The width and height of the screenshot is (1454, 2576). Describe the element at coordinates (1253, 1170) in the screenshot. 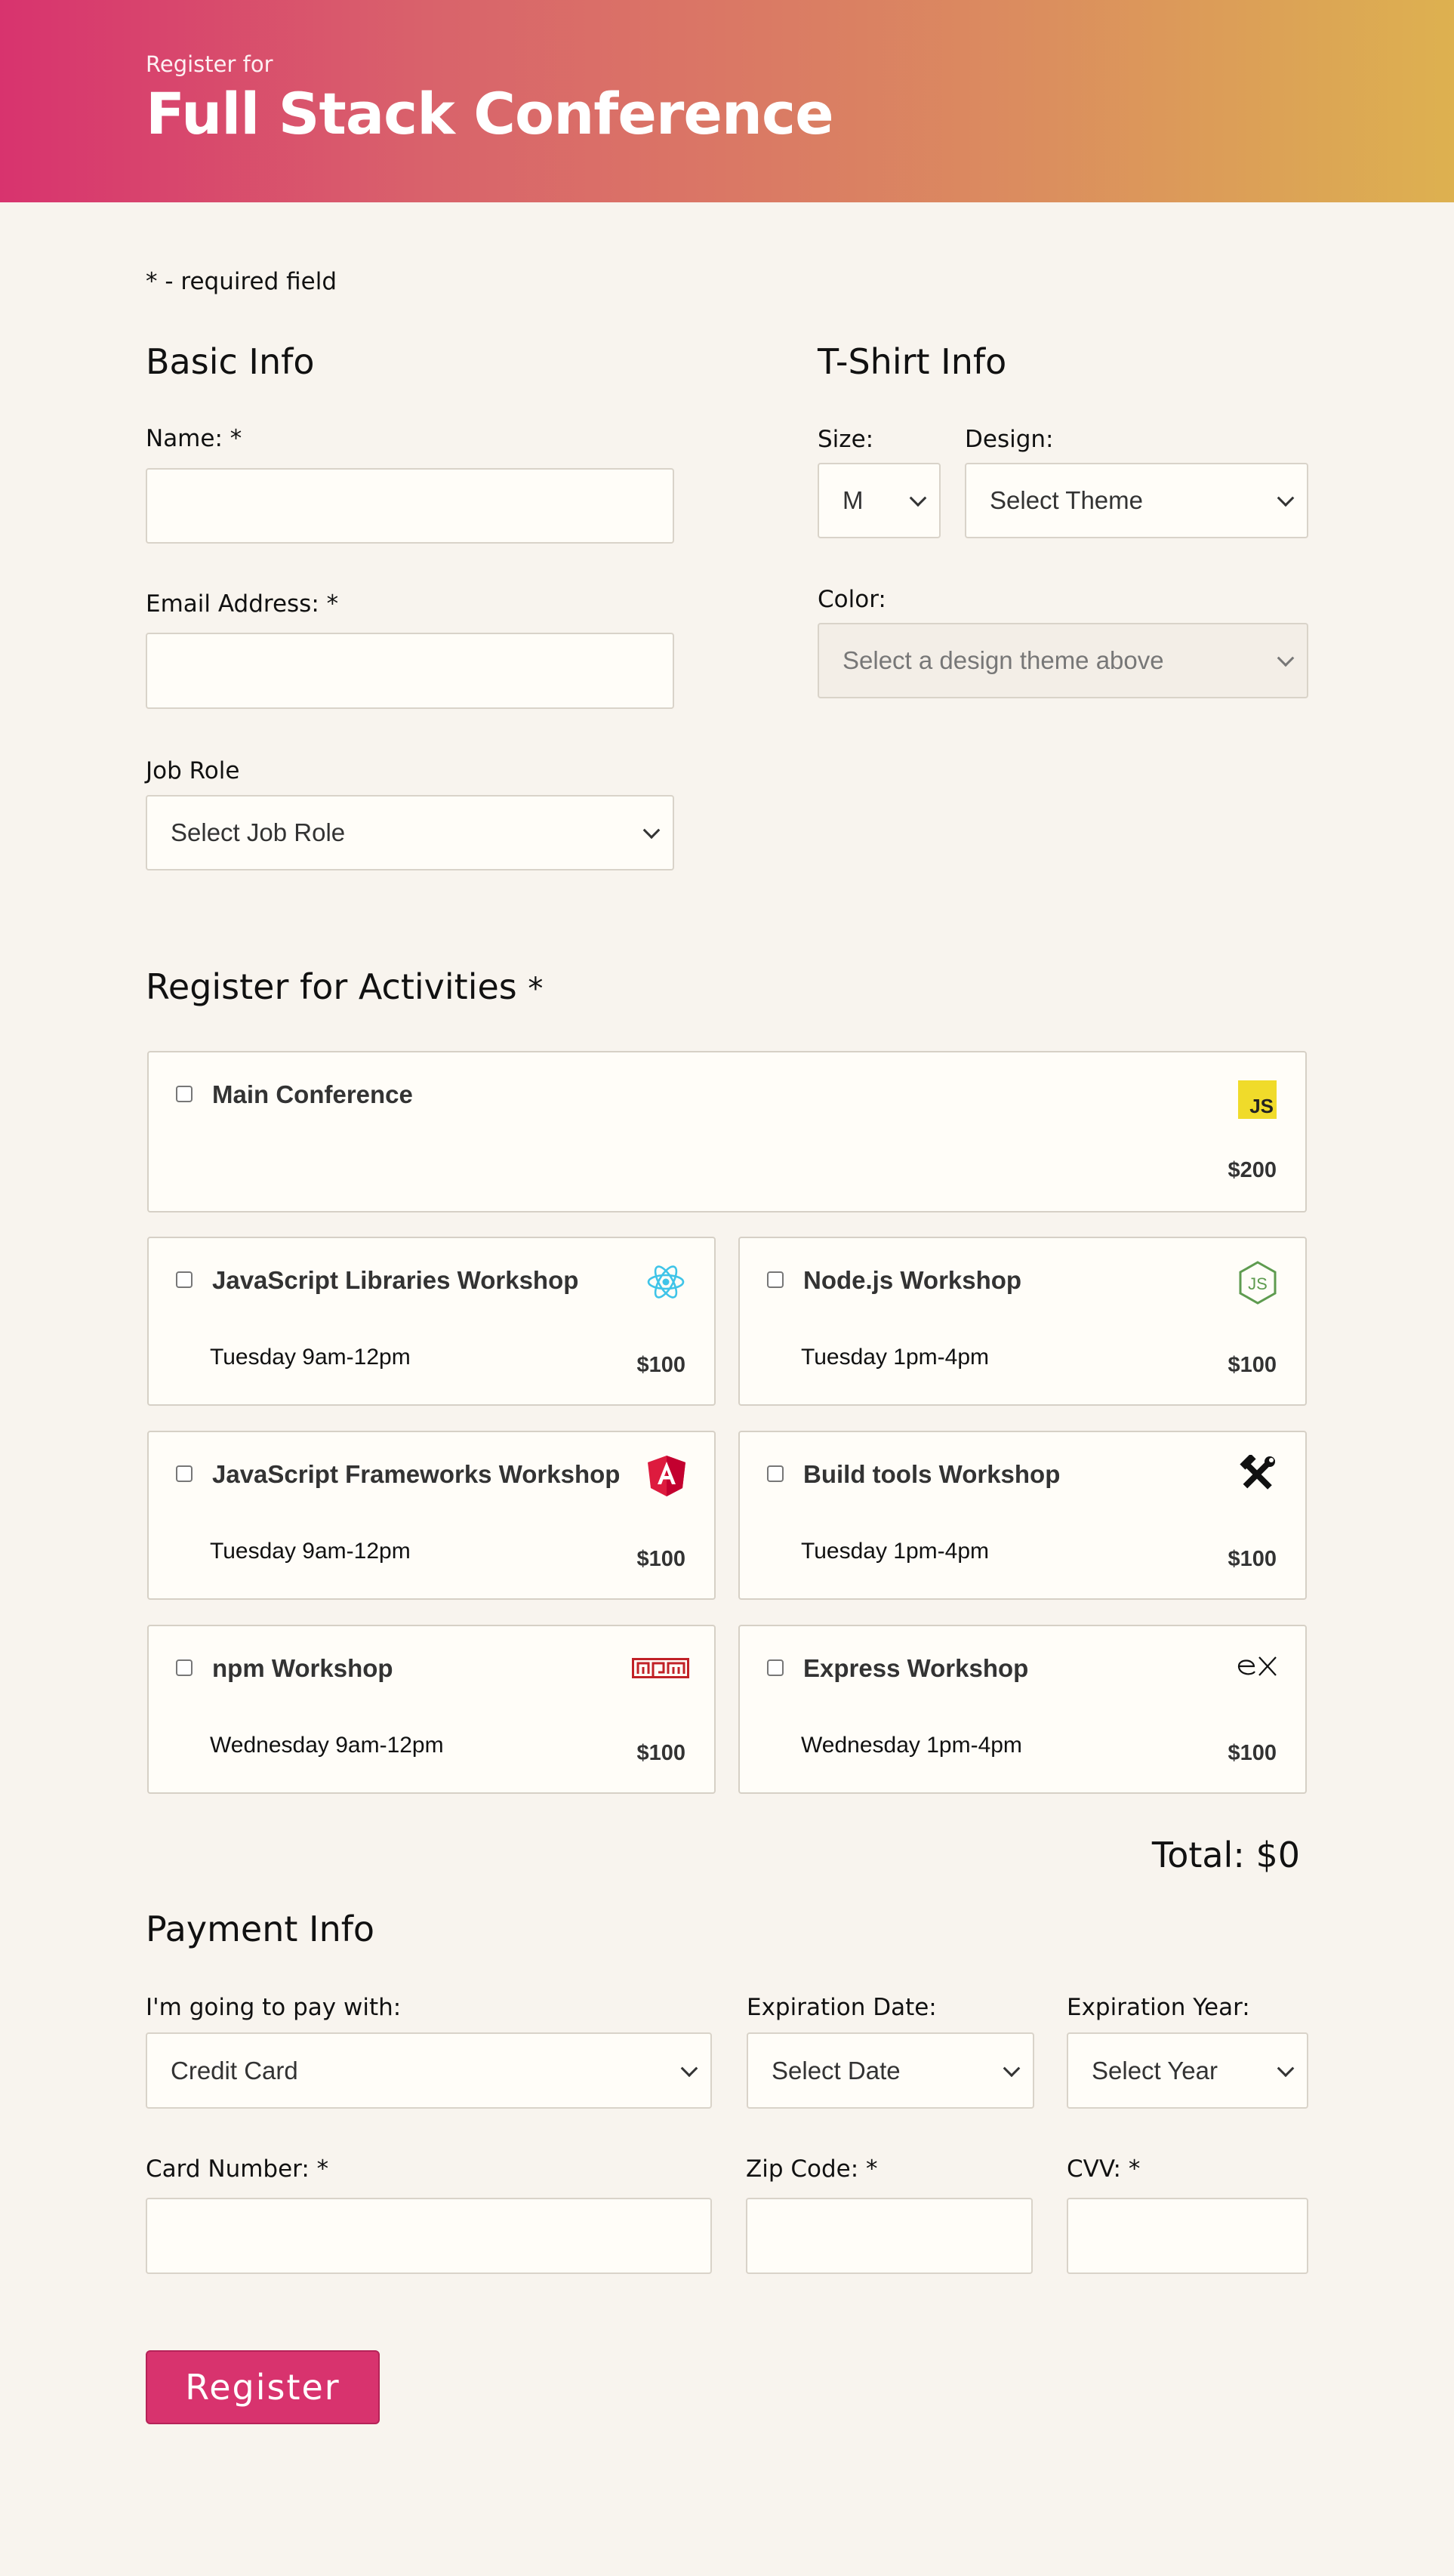

I see `activity-price: $200` at that location.